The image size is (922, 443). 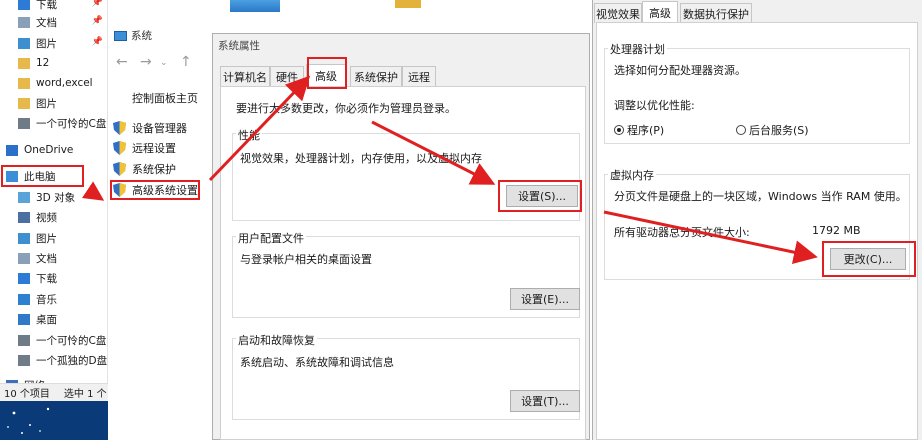 I want to click on admin-note: 要进行大多数更改，你必须作为管理员登录。, so click(x=346, y=108).